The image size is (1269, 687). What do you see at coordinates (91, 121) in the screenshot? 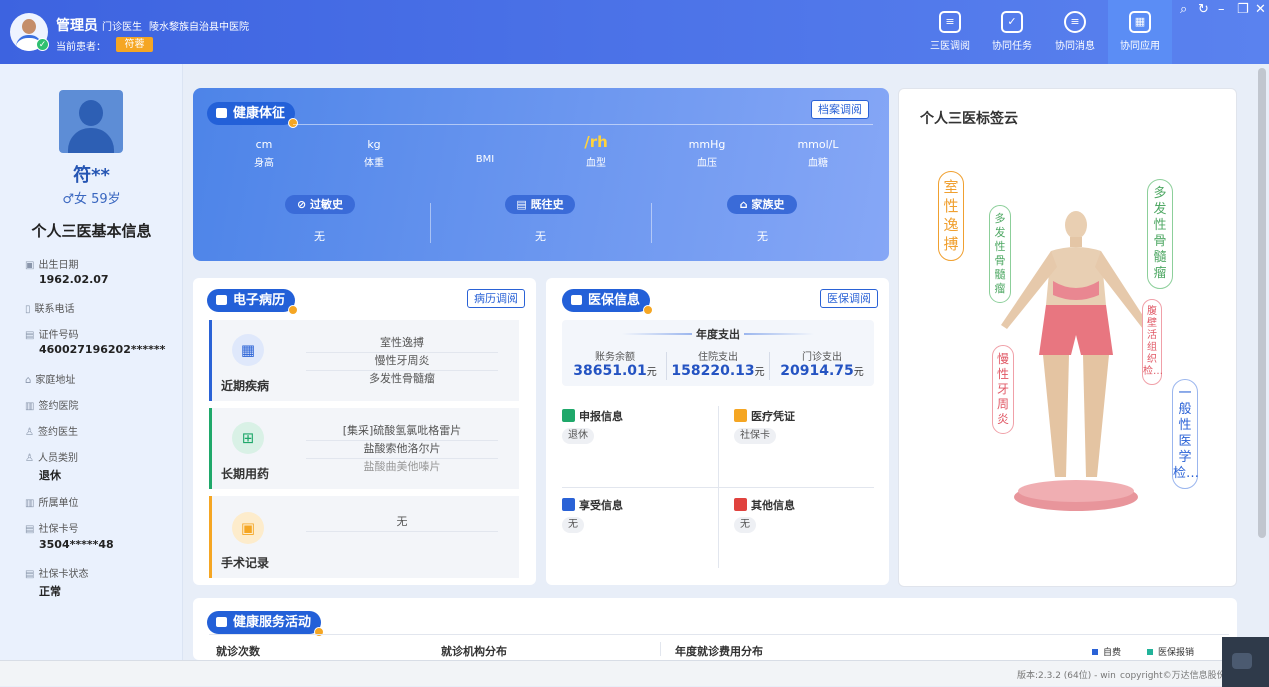
I see `patient-photo` at bounding box center [91, 121].